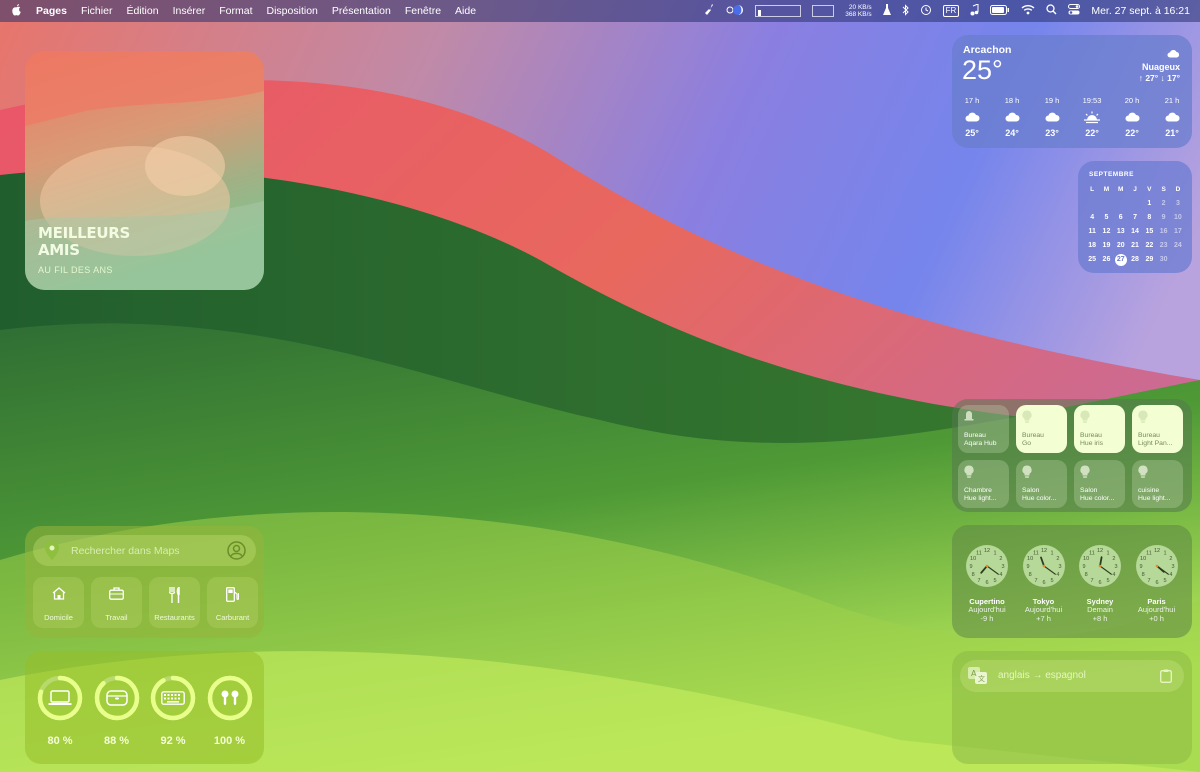 The image size is (1200, 772). I want to click on battery-icon, so click(1000, 11).